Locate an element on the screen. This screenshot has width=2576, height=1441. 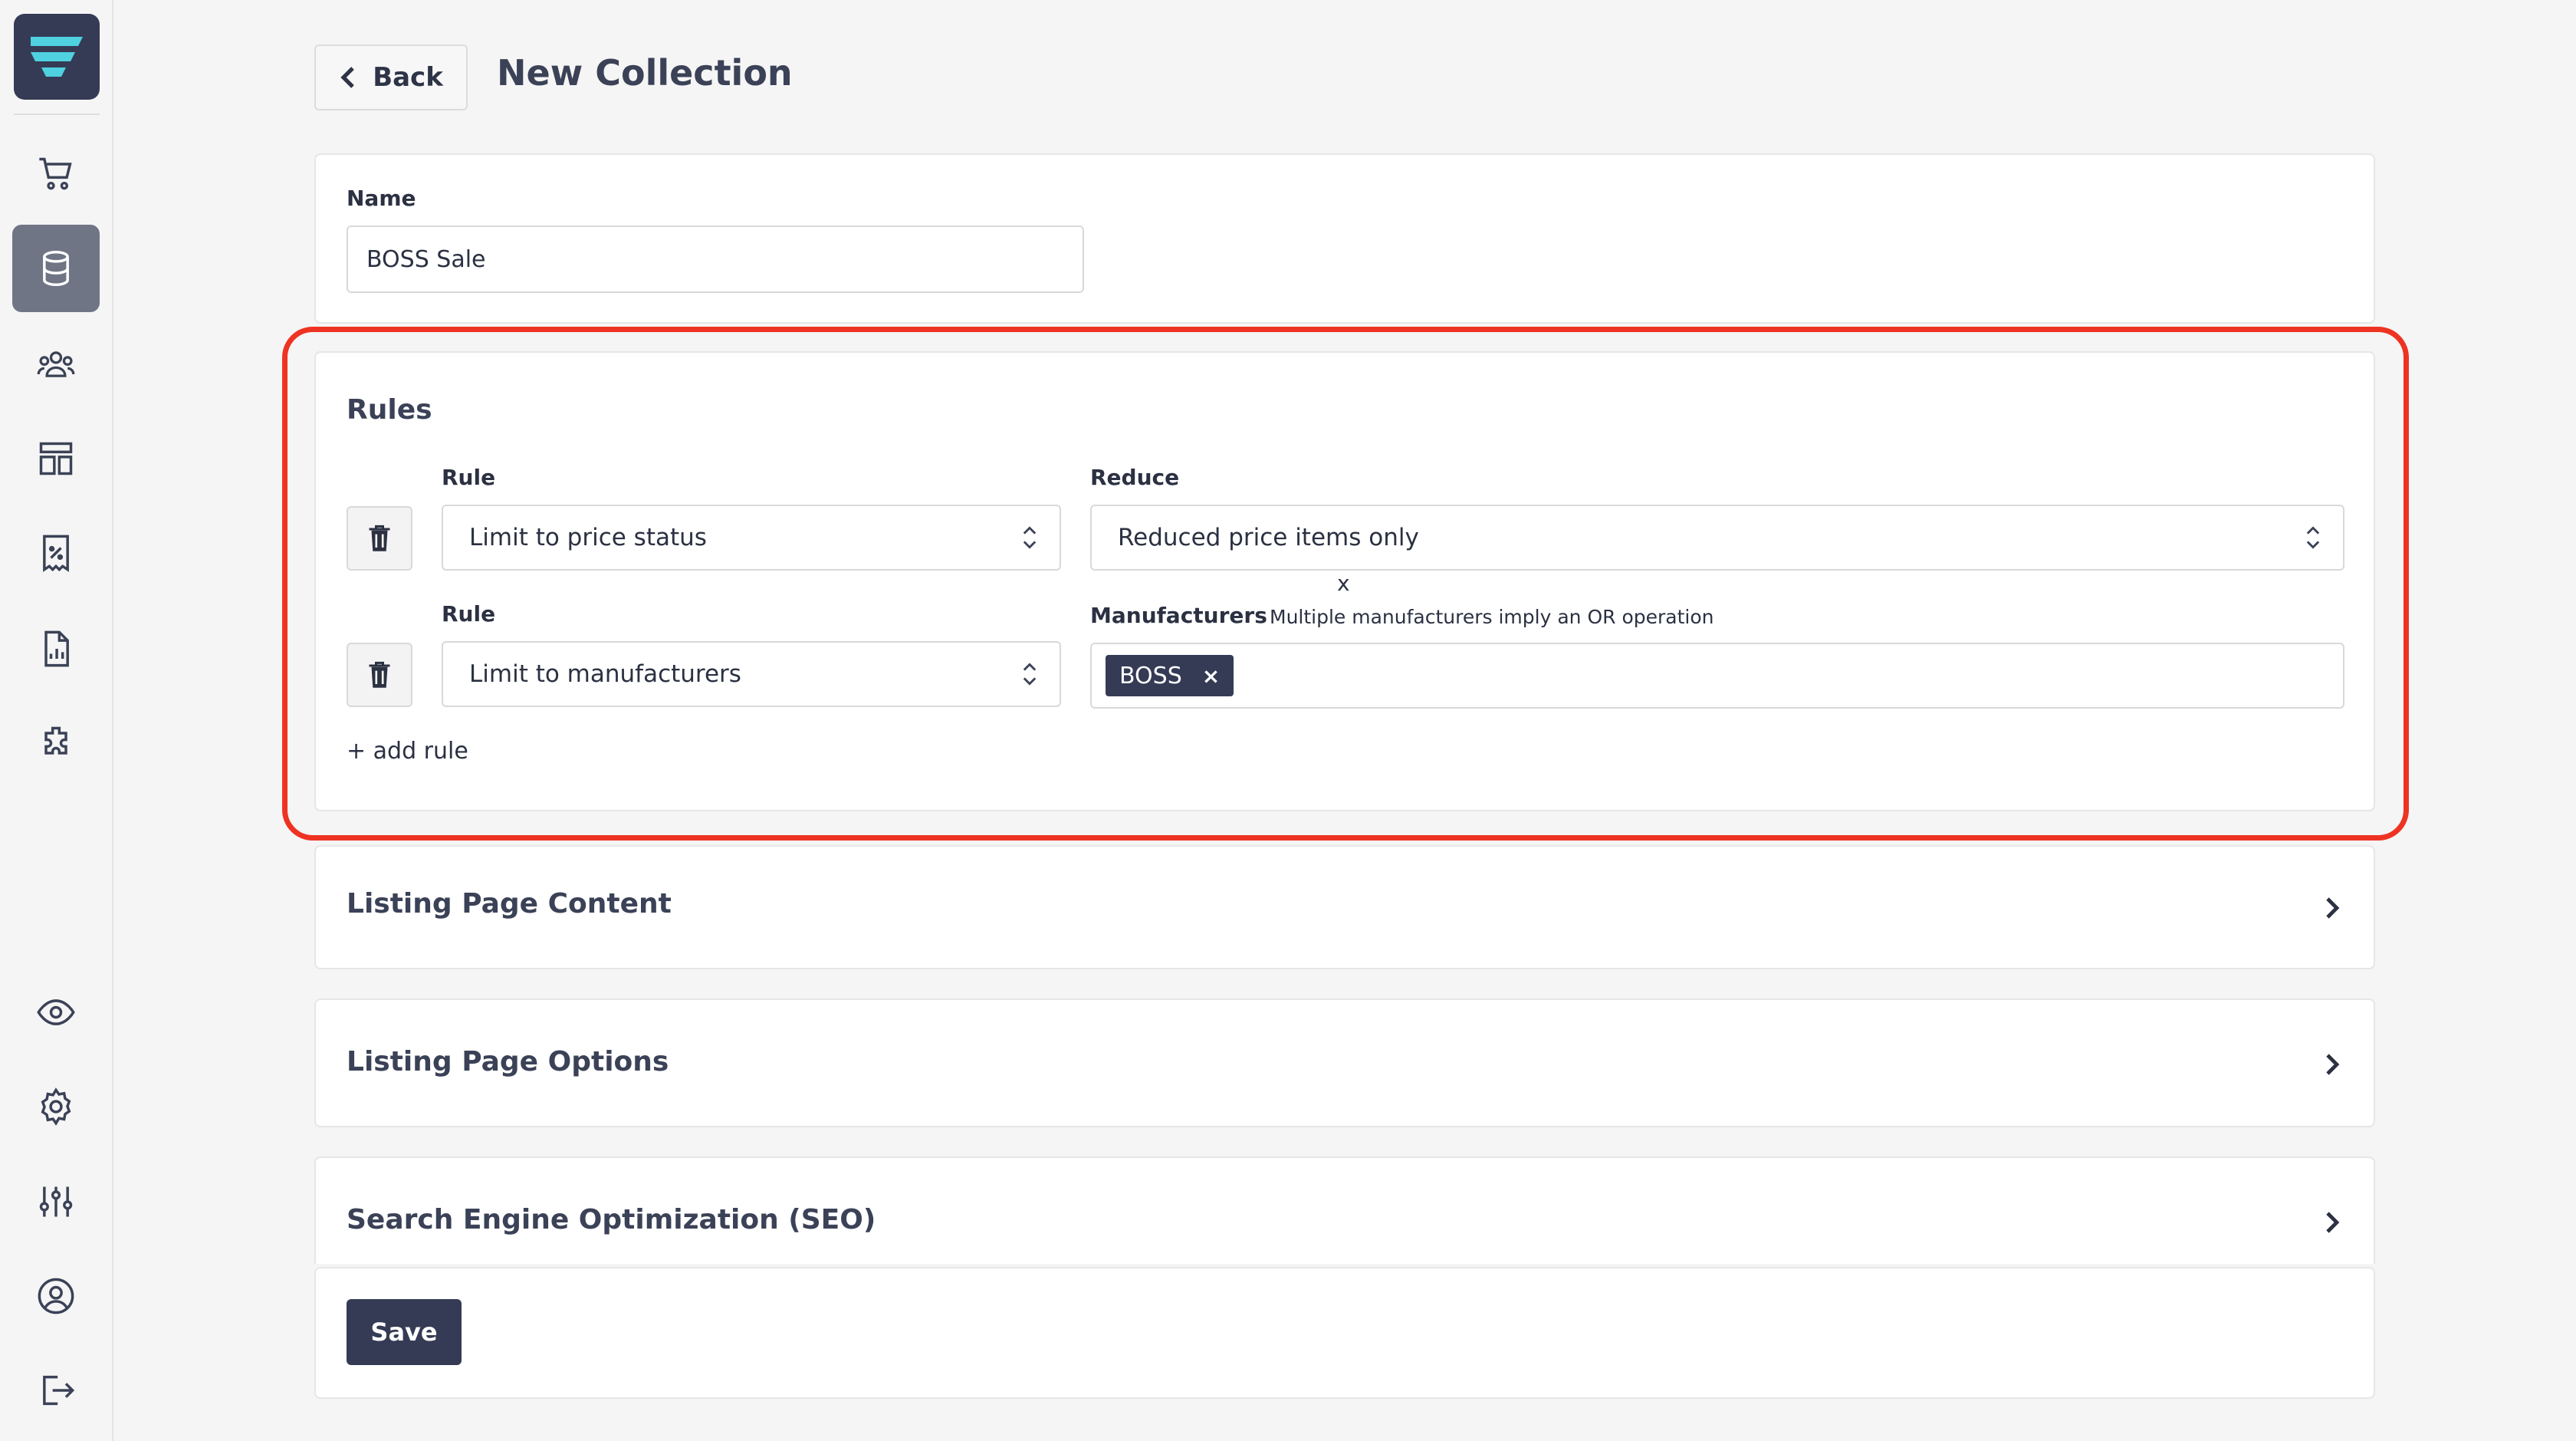
sidebar-item-reports is located at coordinates (56, 649).